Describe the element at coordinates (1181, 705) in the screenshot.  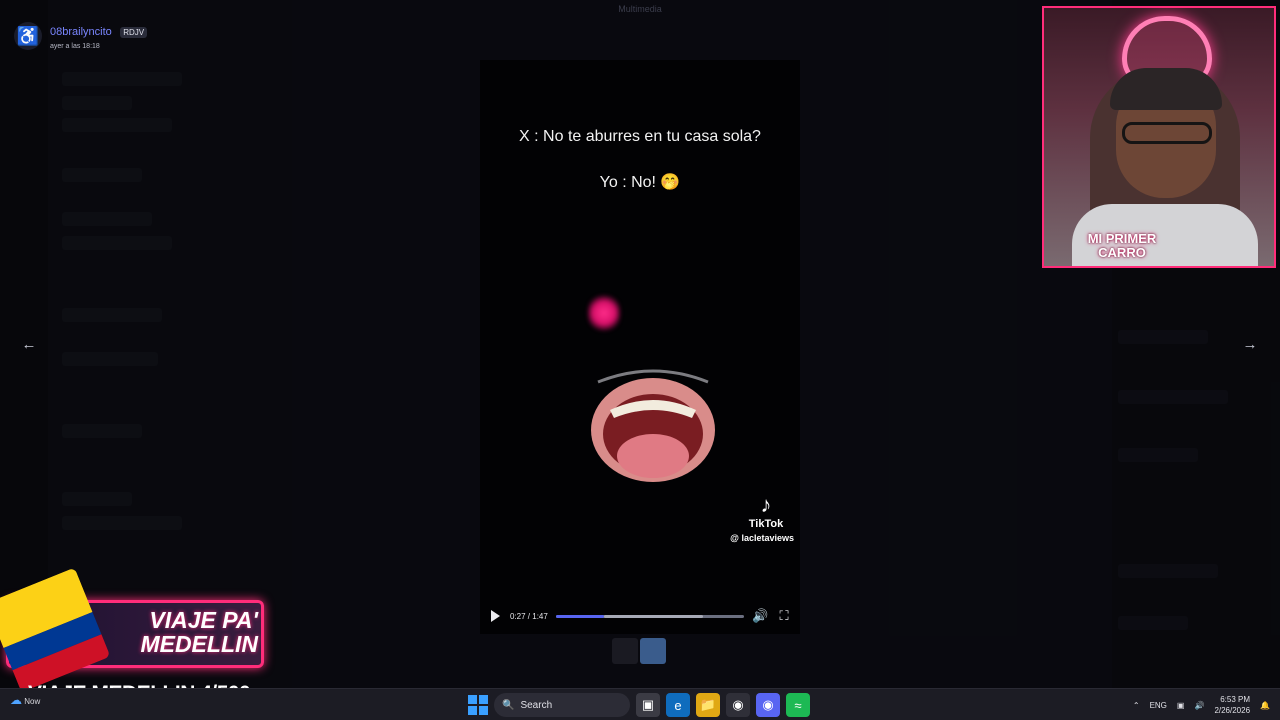
I see `network-icon: ▣` at that location.